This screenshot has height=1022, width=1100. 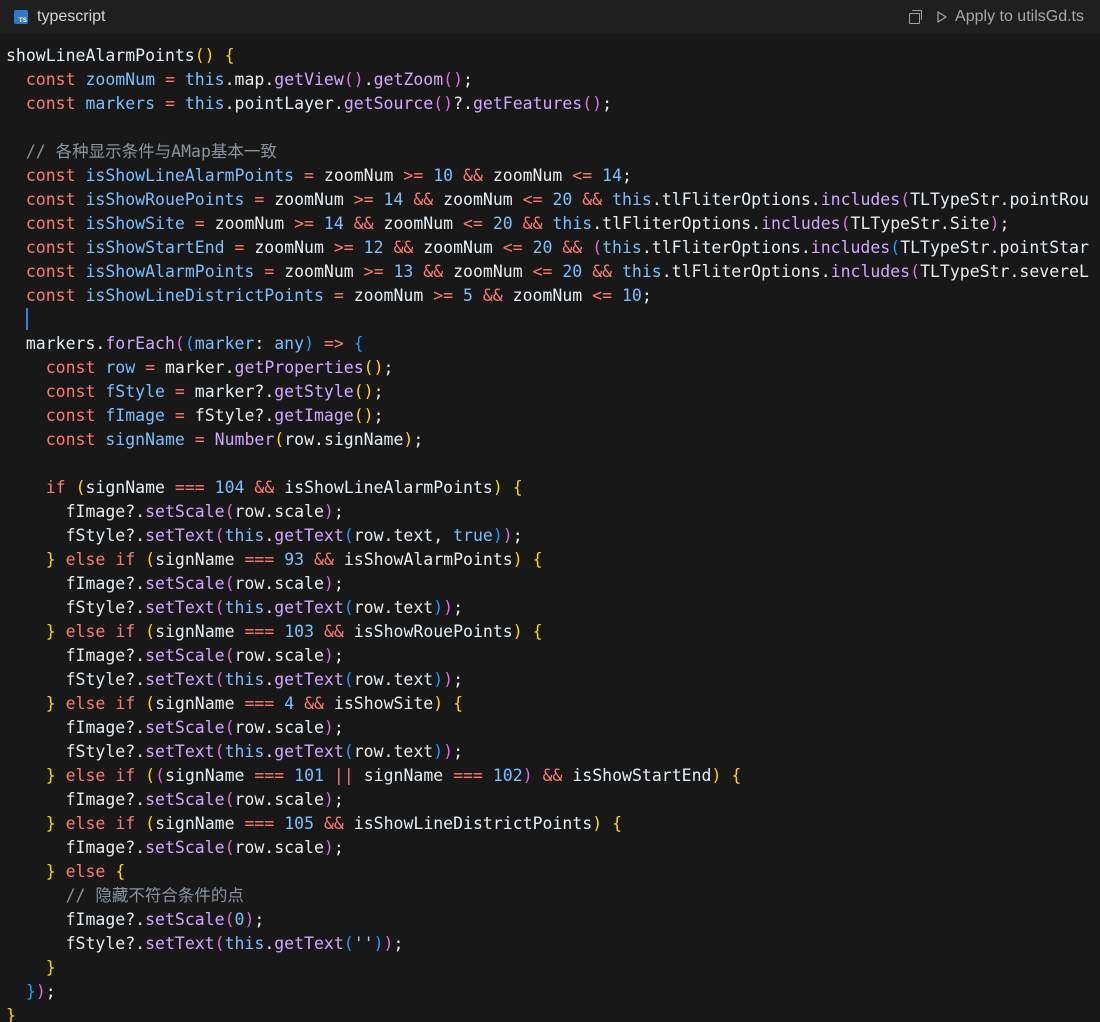 I want to click on code-token: 12, so click(x=373, y=247).